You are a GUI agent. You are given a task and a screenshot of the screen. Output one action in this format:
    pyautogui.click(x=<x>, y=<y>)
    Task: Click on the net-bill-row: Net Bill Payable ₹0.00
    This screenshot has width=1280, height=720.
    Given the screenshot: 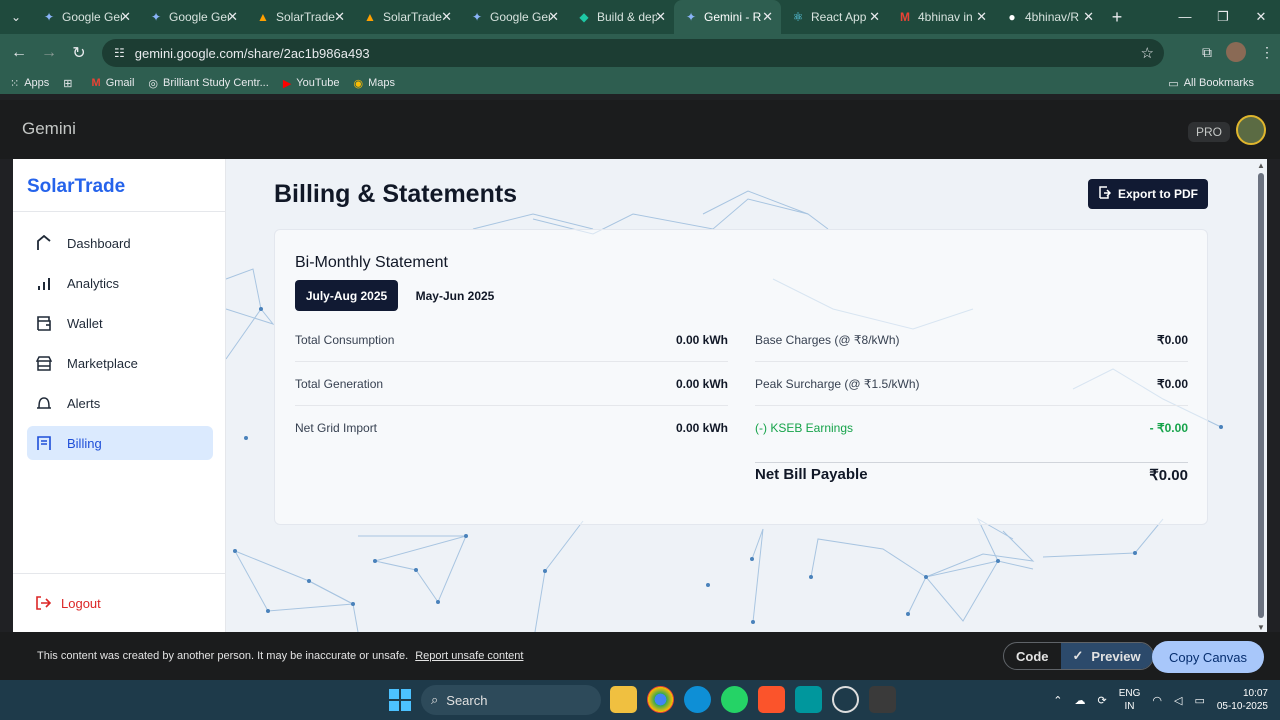 What is the action you would take?
    pyautogui.click(x=971, y=475)
    